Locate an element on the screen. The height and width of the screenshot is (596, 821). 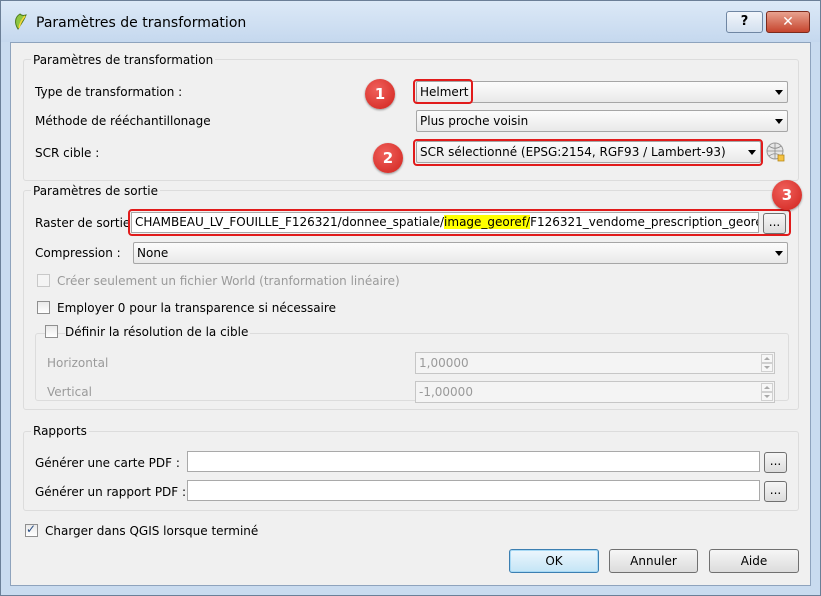
annotation-badge-2: 2 is located at coordinates (388, 158).